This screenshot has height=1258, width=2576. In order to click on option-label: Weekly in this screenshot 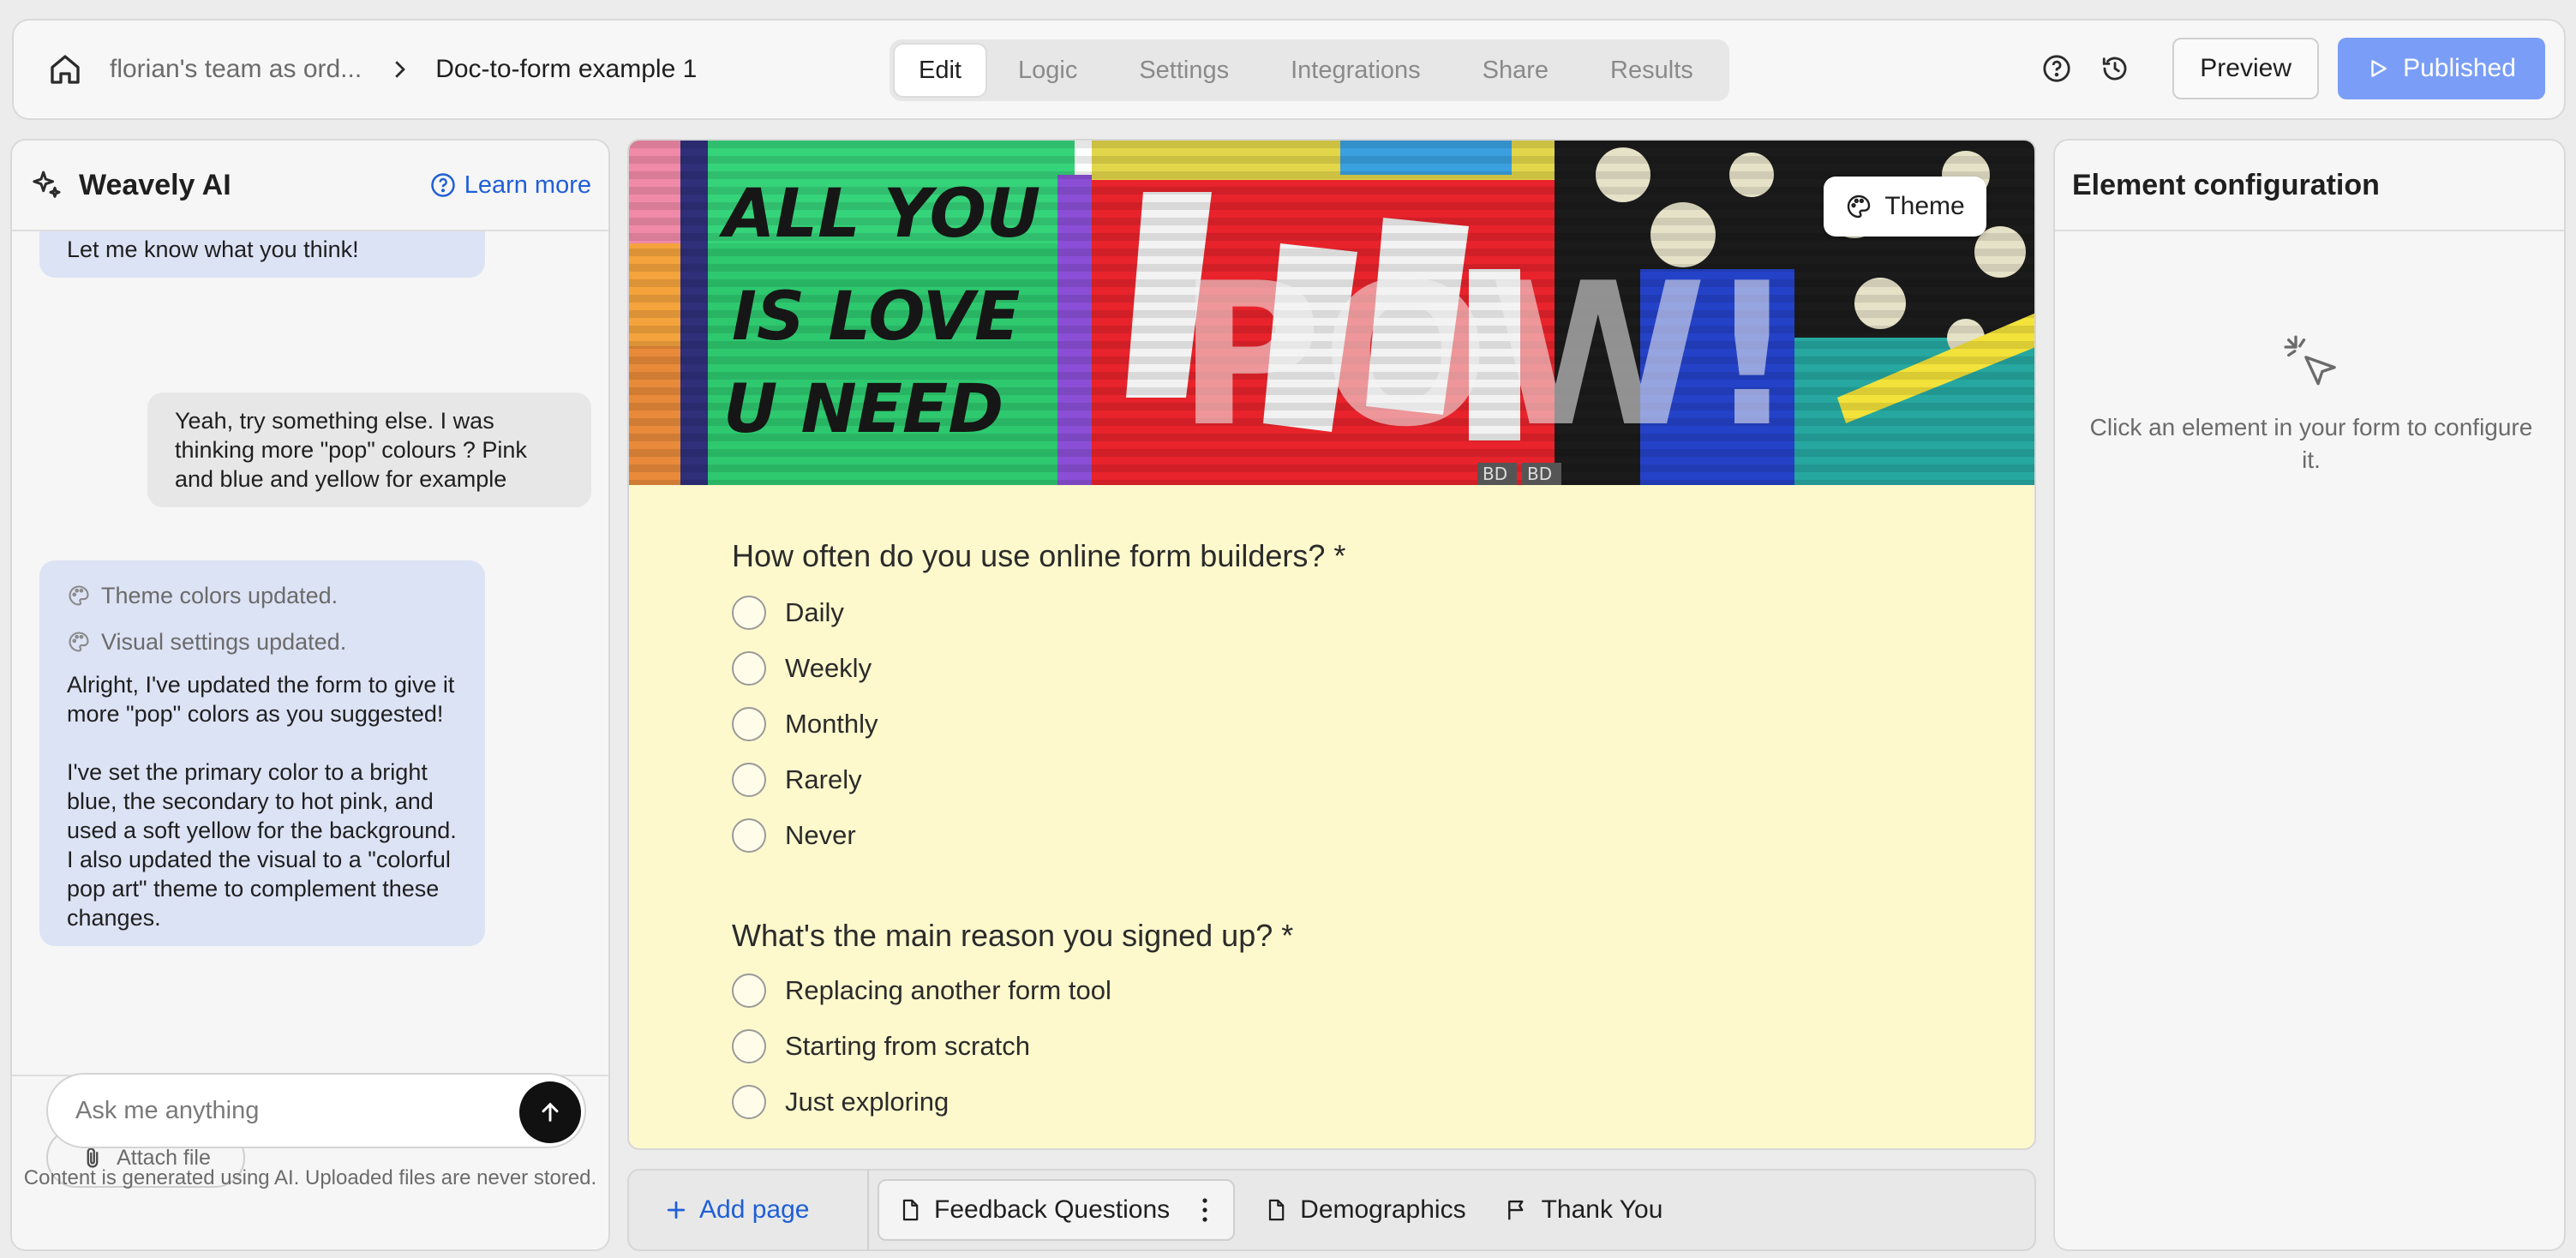, I will do `click(828, 667)`.